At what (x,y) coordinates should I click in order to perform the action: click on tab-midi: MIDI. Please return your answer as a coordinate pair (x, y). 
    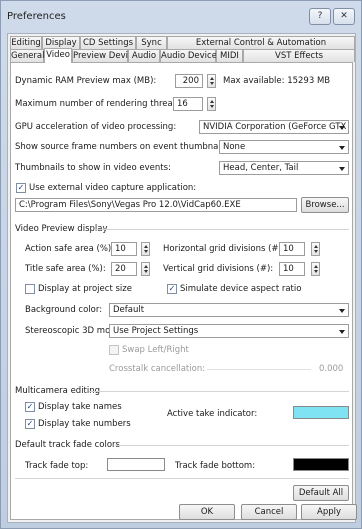
    Looking at the image, I should click on (229, 55).